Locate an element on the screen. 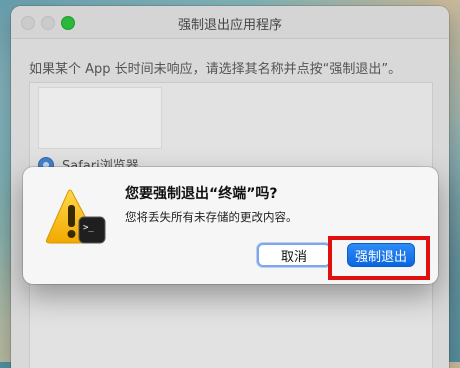  dialog-title: 您要强制退出“终端”吗? is located at coordinates (201, 194).